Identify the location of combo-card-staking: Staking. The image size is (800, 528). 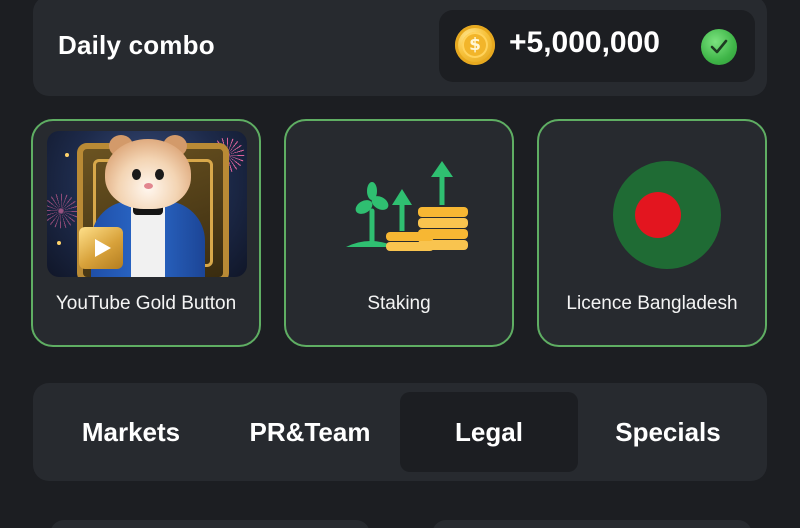
(399, 233).